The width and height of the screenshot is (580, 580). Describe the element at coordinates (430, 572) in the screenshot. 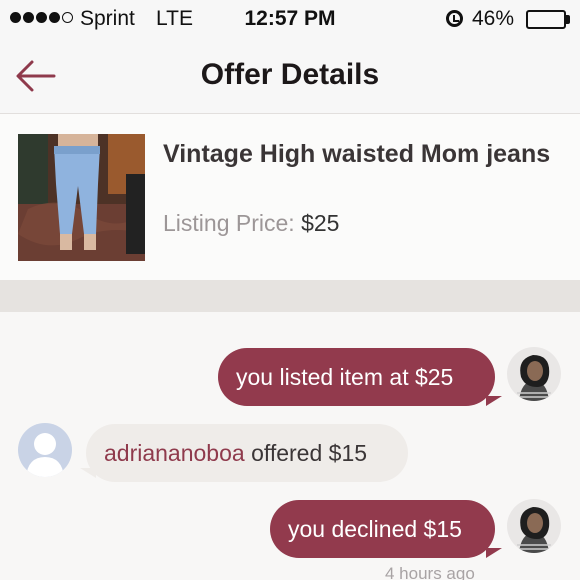

I see `message-timestamp: 4 hours ago` at that location.